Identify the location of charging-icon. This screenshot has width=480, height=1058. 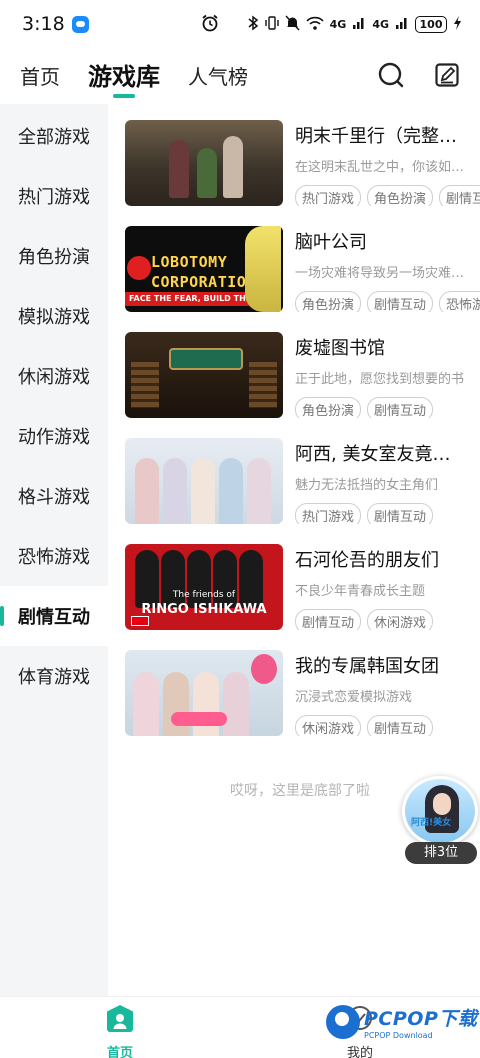
(457, 24).